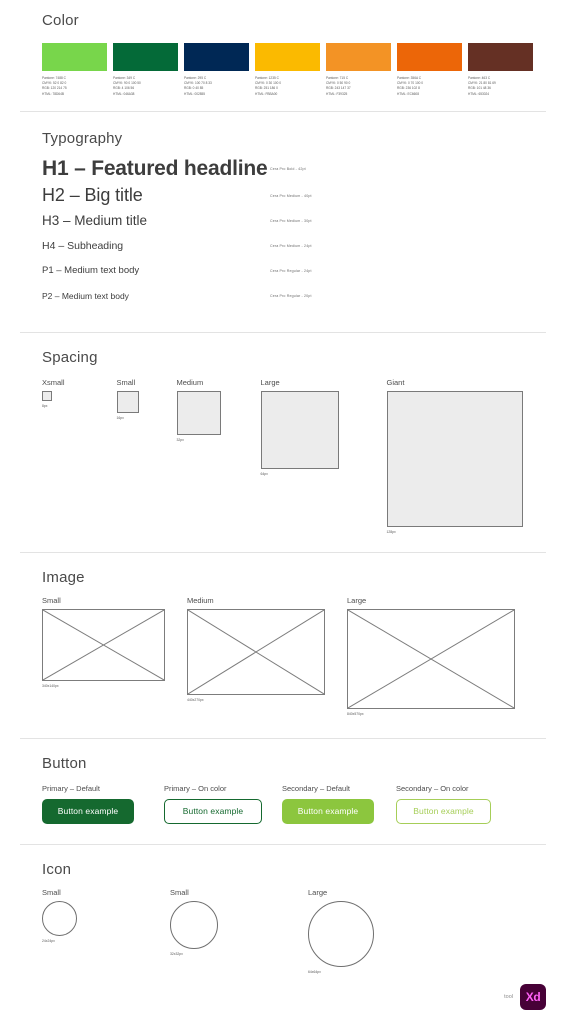 The width and height of the screenshot is (566, 1024). Describe the element at coordinates (60, 20) in the screenshot. I see `color-section-title: Color` at that location.